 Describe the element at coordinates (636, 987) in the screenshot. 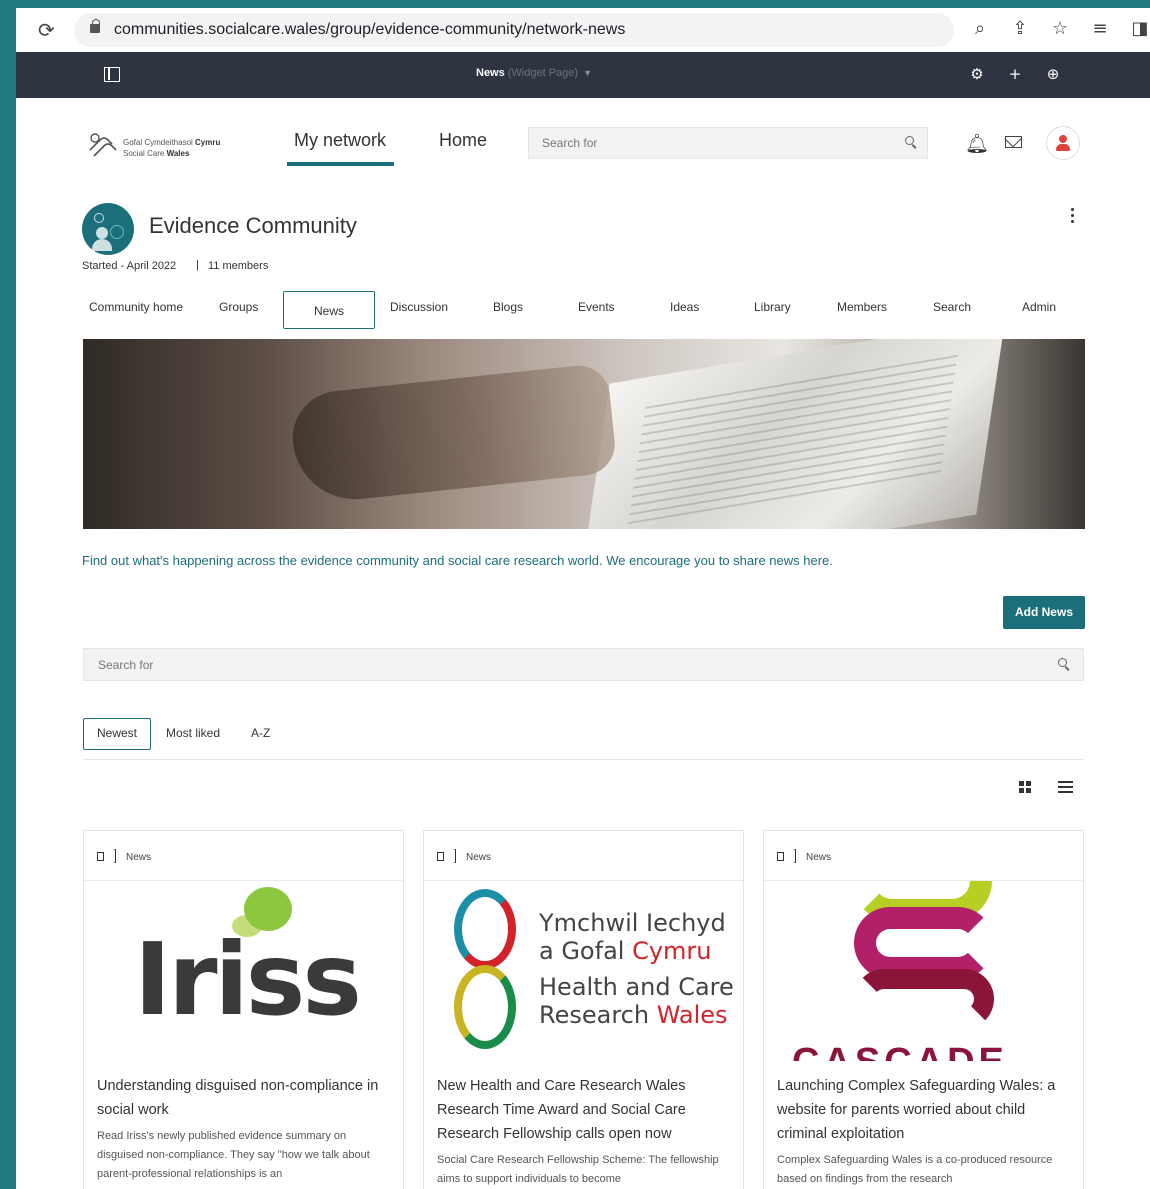

I see `logo-line-english-1: Health and Care` at that location.